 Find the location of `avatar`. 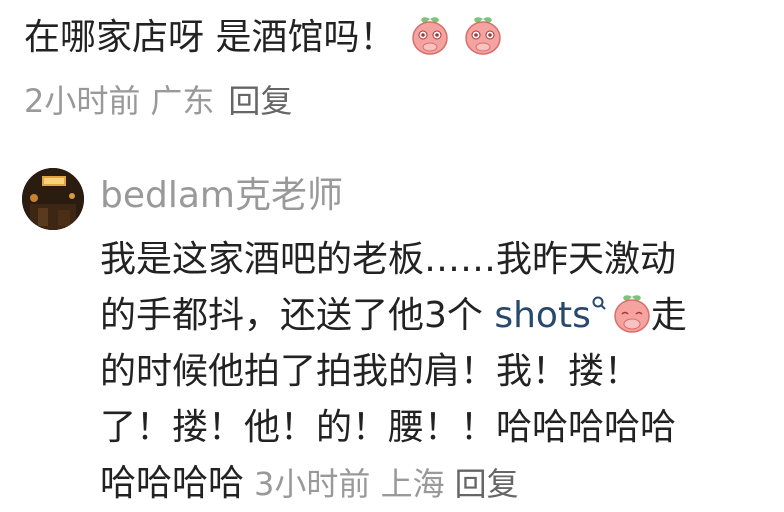

avatar is located at coordinates (53, 199).